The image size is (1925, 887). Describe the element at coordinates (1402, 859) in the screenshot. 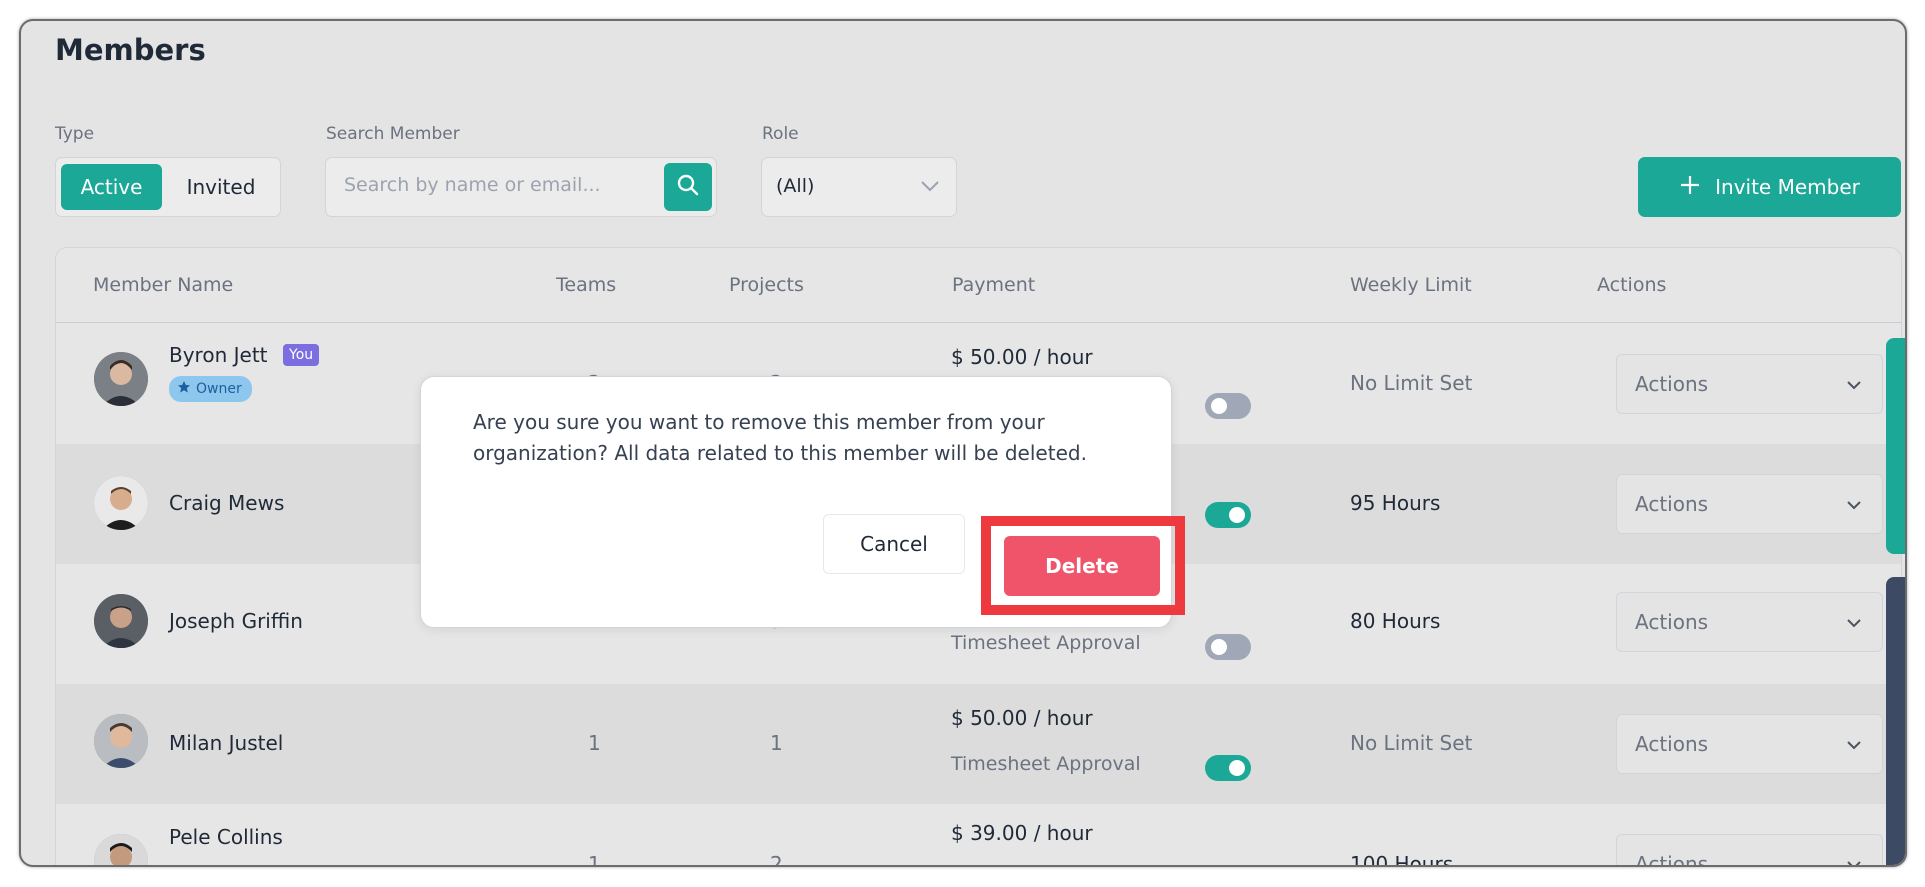

I see `weekly-limit: 100 Hours` at that location.